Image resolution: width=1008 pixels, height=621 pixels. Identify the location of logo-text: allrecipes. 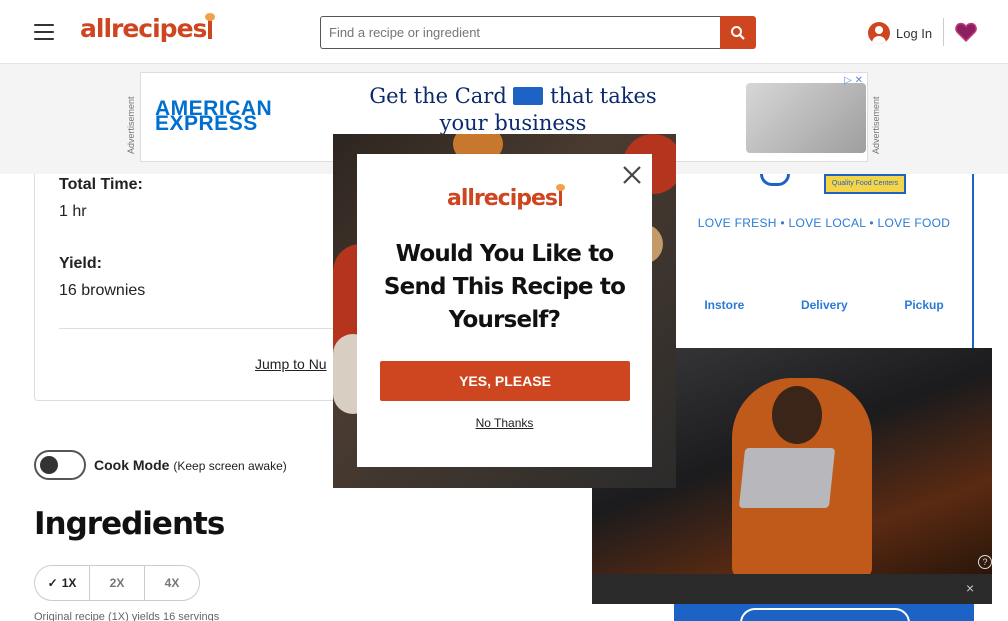
(143, 28).